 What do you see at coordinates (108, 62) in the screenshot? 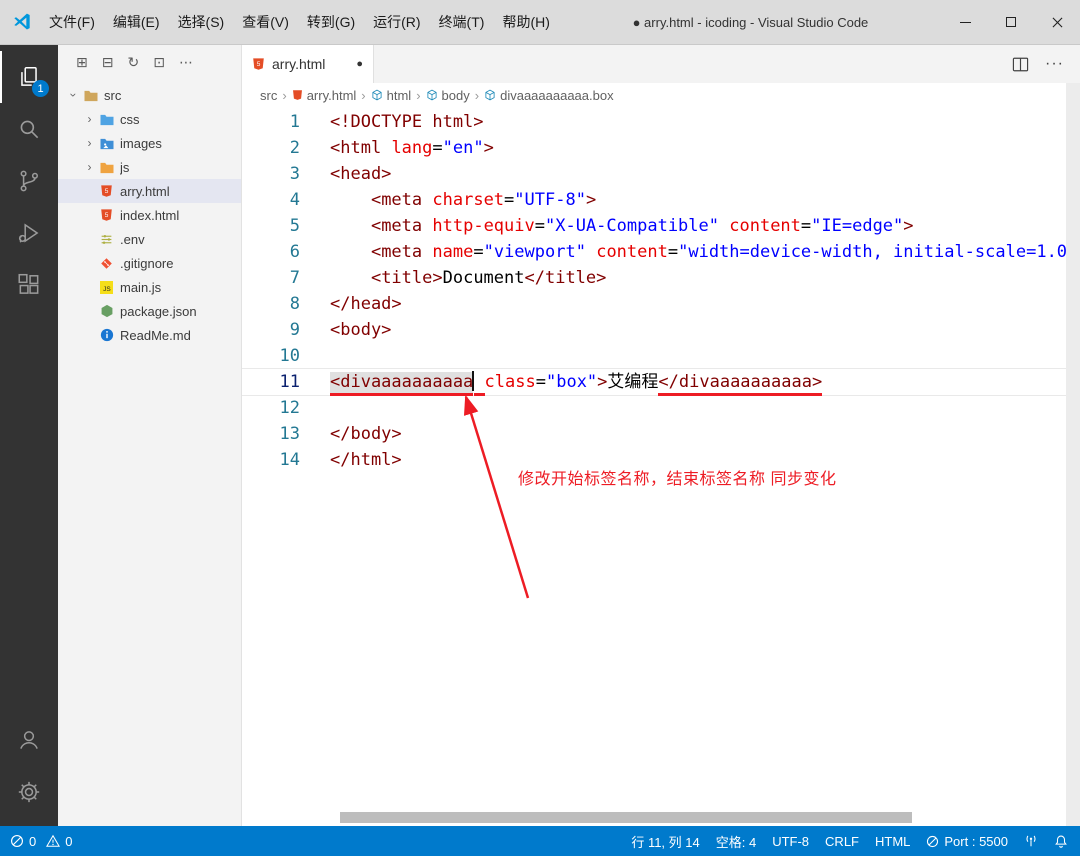
I see `new-folder-icon: ⊟` at bounding box center [108, 62].